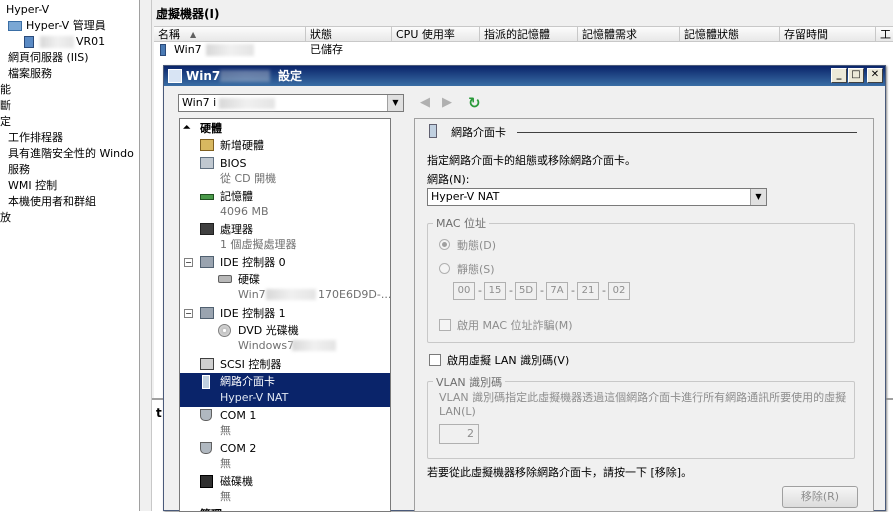  What do you see at coordinates (242, 145) in the screenshot?
I see `hw-label: 新增硬體` at bounding box center [242, 145].